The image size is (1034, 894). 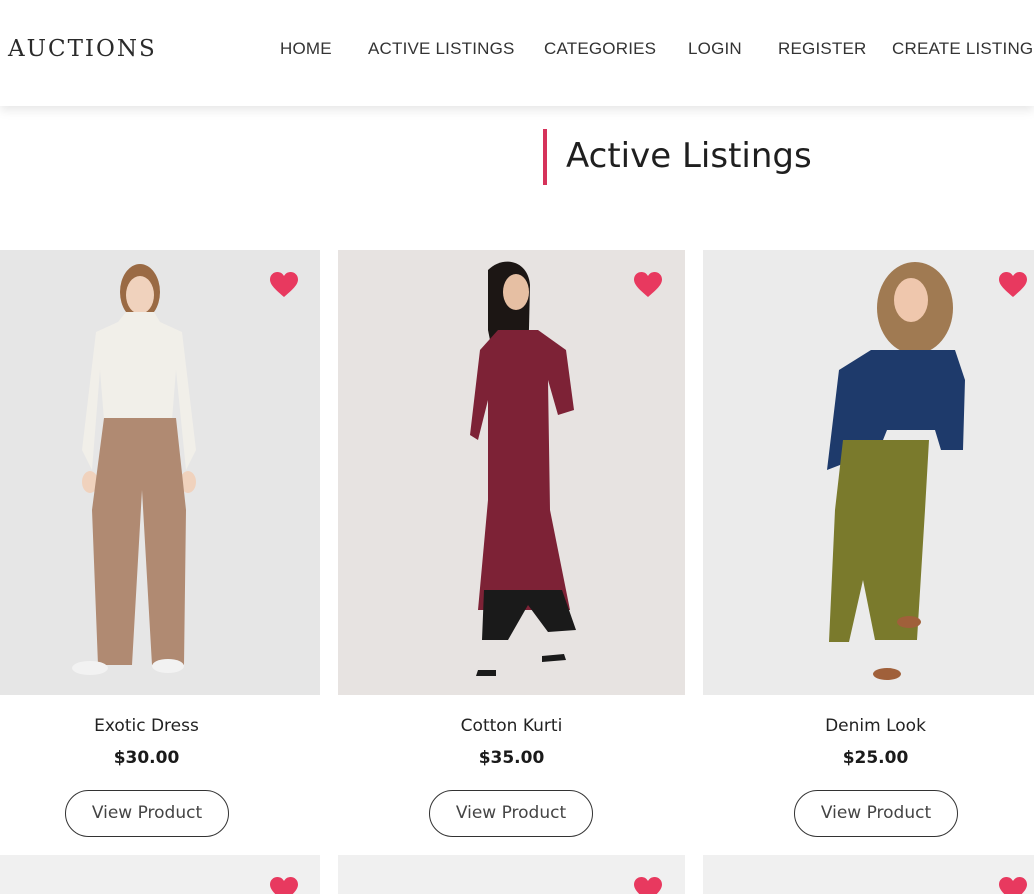 I want to click on nav-home: HOME, so click(x=306, y=49).